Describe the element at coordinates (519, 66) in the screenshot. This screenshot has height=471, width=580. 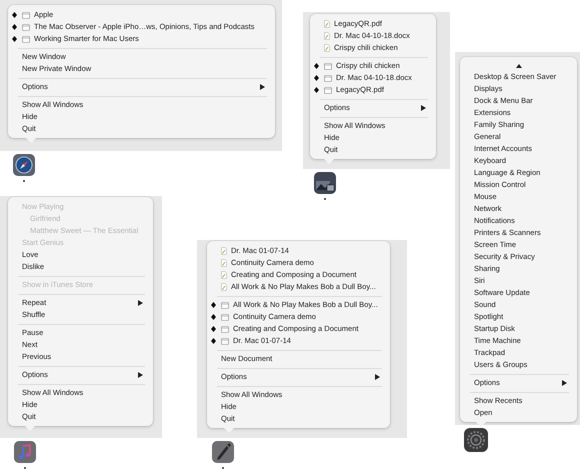
I see `scroll-up-icon` at that location.